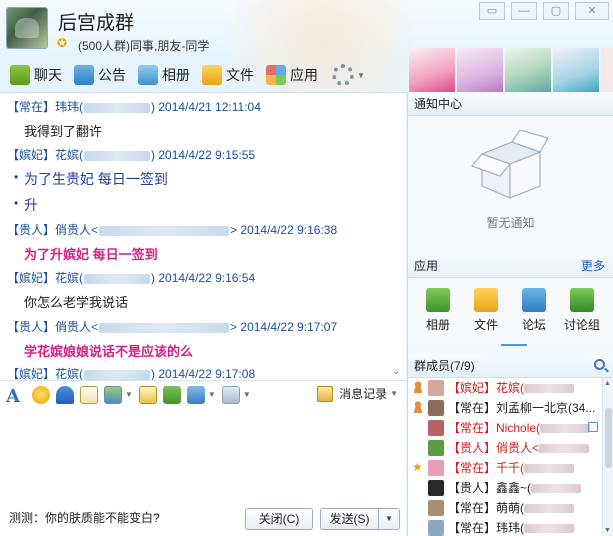 This screenshot has width=613, height=536. What do you see at coordinates (509, 164) in the screenshot?
I see `empty-box-icon` at bounding box center [509, 164].